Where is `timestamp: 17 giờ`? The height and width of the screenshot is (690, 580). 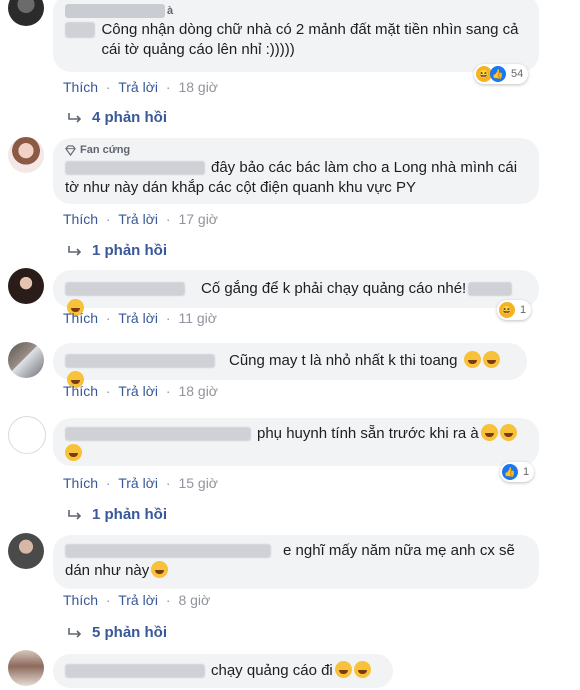
timestamp: 17 giờ is located at coordinates (198, 219).